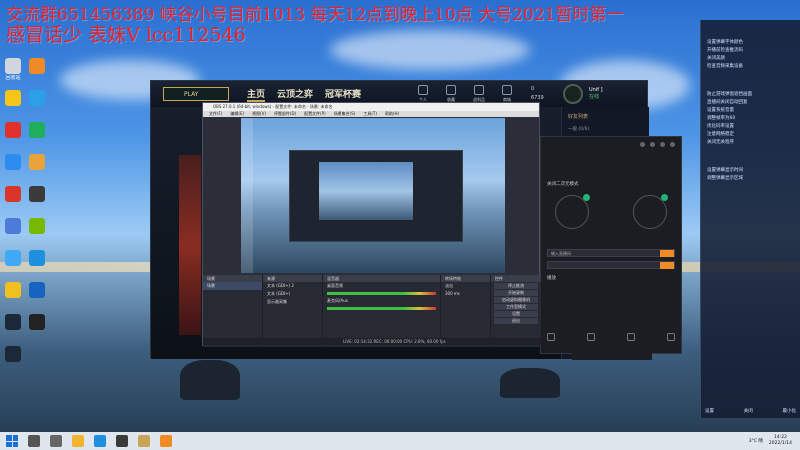 The width and height of the screenshot is (800, 450). What do you see at coordinates (516, 300) in the screenshot?
I see `obs-control-button: 启动虚拟摄像机` at bounding box center [516, 300].